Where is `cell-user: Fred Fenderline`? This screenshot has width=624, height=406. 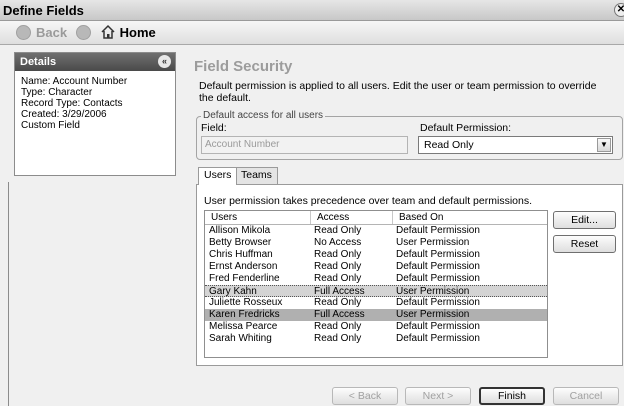
cell-user: Fred Fenderline is located at coordinates (244, 278).